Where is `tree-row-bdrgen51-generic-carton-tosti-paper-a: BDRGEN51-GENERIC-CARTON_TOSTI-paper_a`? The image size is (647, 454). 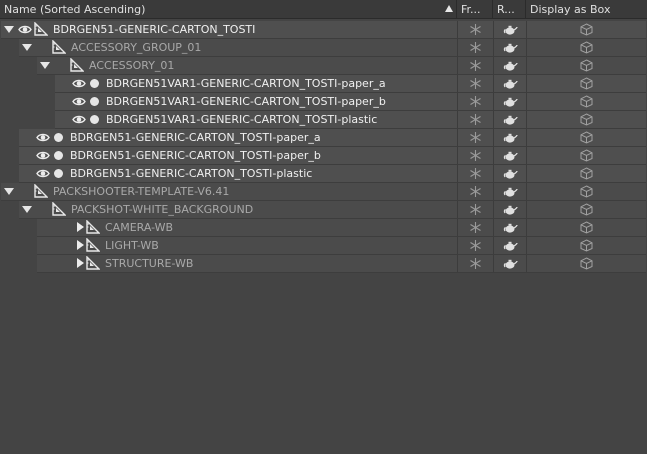
tree-row-bdrgen51-generic-carton-tosti-paper-a: BDRGEN51-GENERIC-CARTON_TOSTI-paper_a is located at coordinates (323, 138).